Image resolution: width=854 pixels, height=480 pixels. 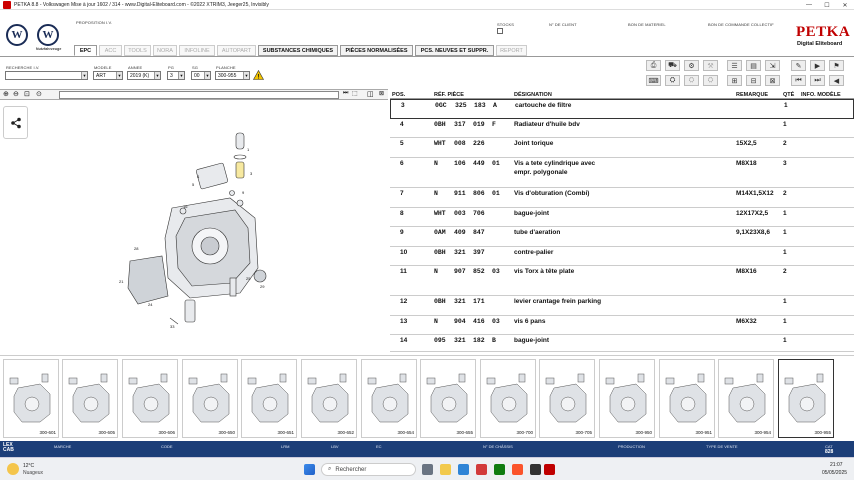 I want to click on table-row: 10 0BH 321 397 contre-palier 1, so click(x=622, y=256).